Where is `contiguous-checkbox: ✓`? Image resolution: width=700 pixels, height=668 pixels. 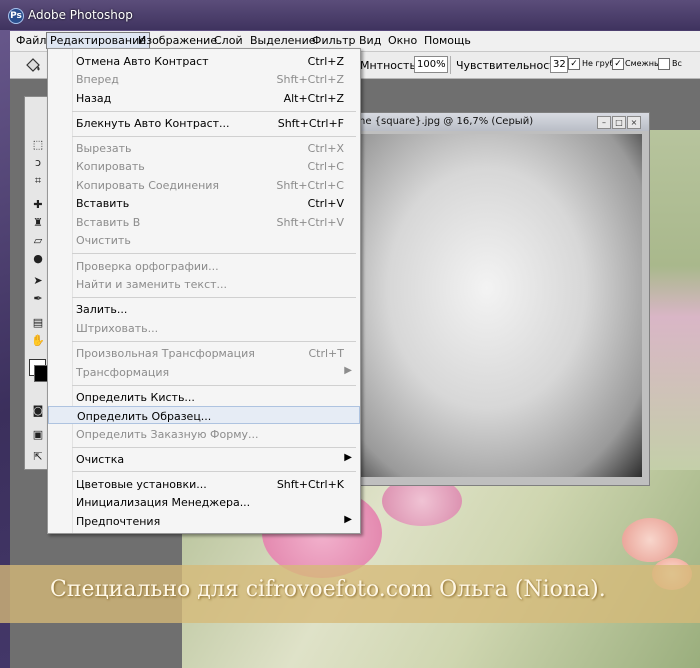
contiguous-checkbox: ✓ is located at coordinates (618, 64).